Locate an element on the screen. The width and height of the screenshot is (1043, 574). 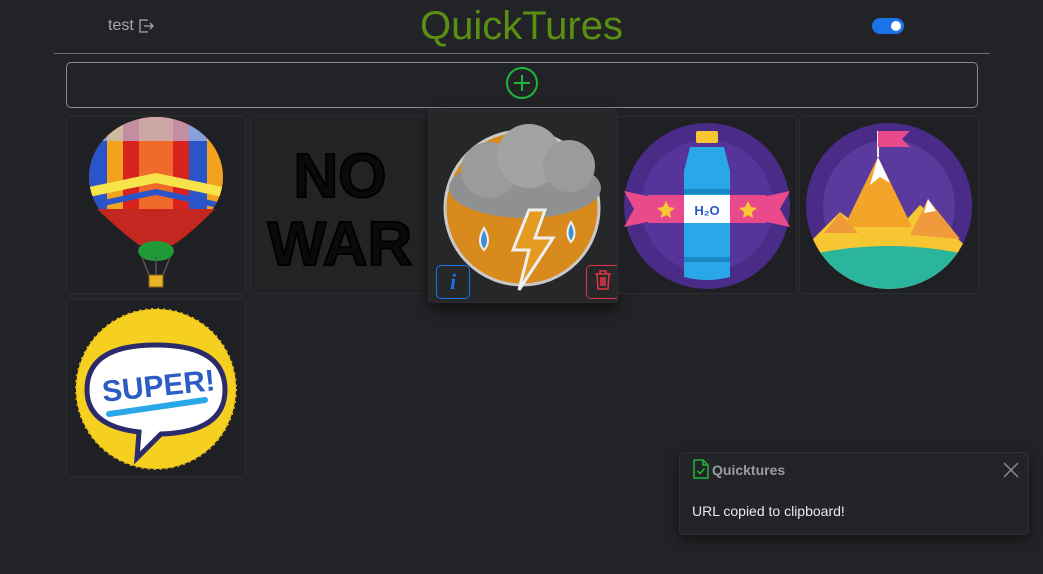
file-check-icon is located at coordinates (701, 471).